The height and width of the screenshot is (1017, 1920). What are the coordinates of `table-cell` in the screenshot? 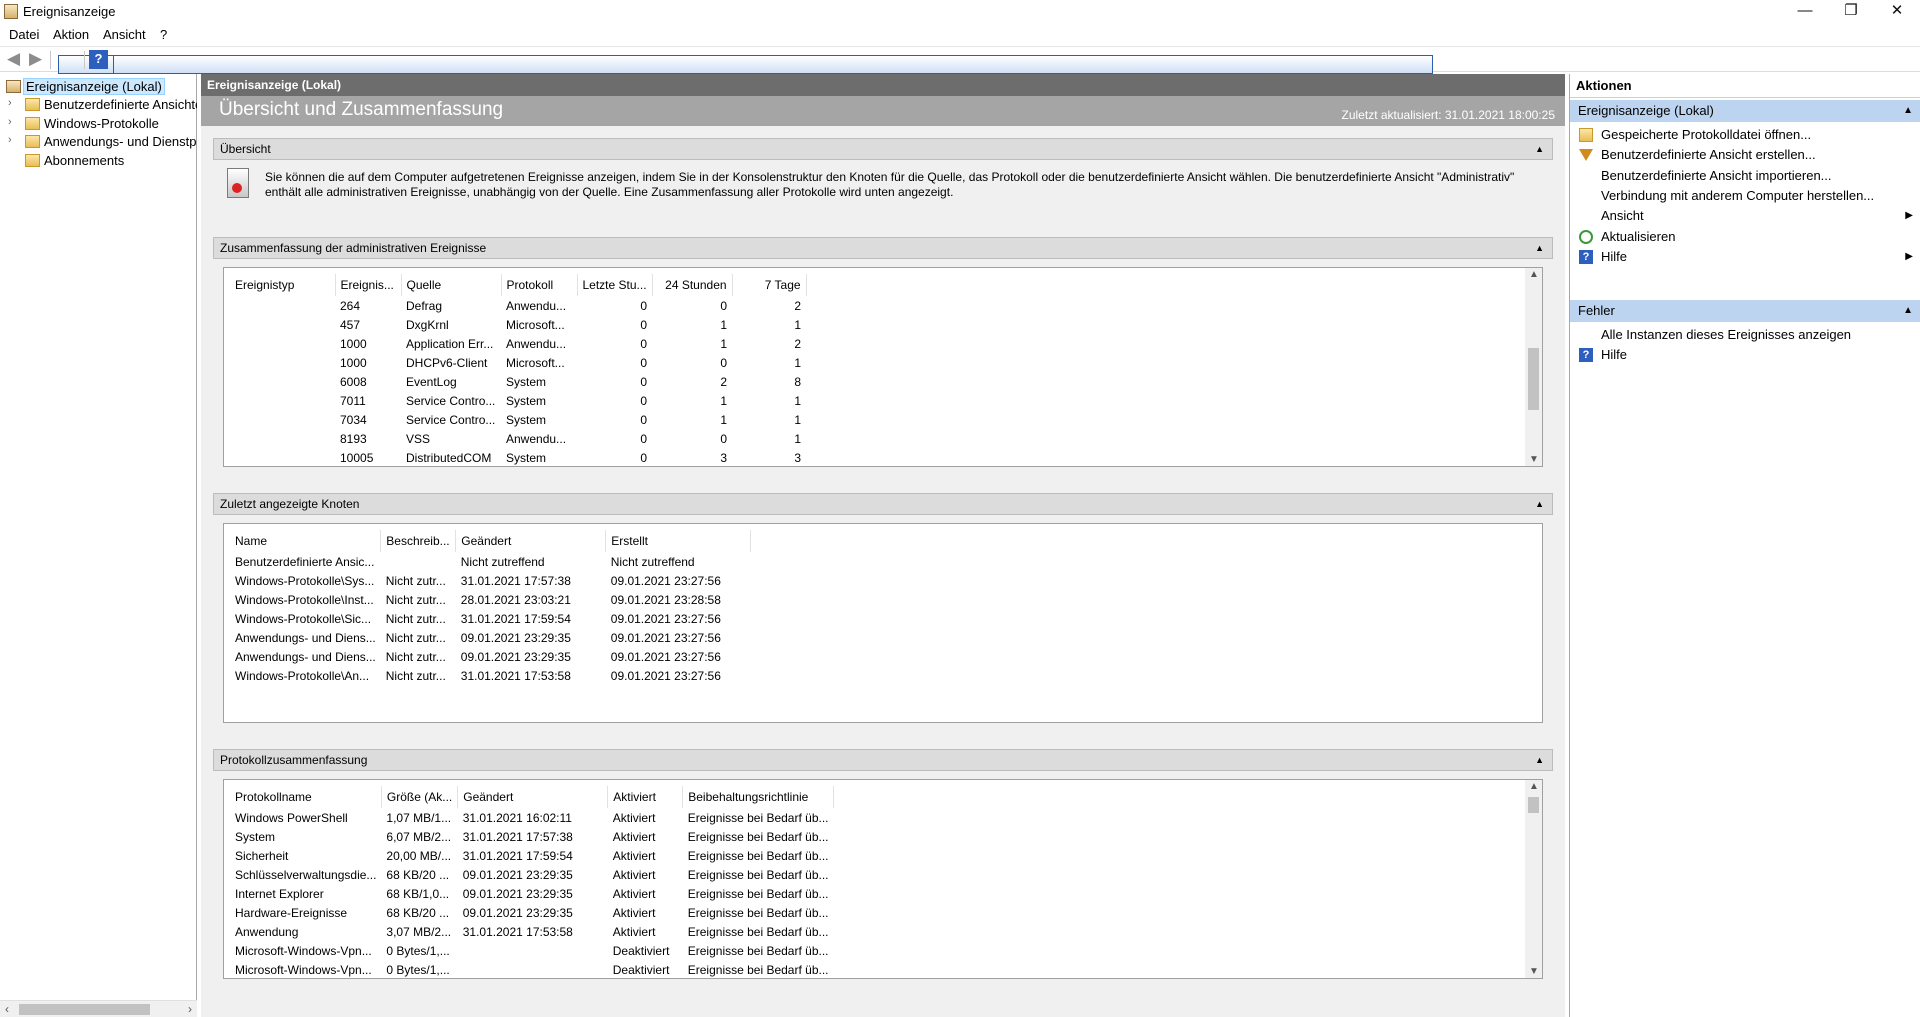 It's located at (282, 343).